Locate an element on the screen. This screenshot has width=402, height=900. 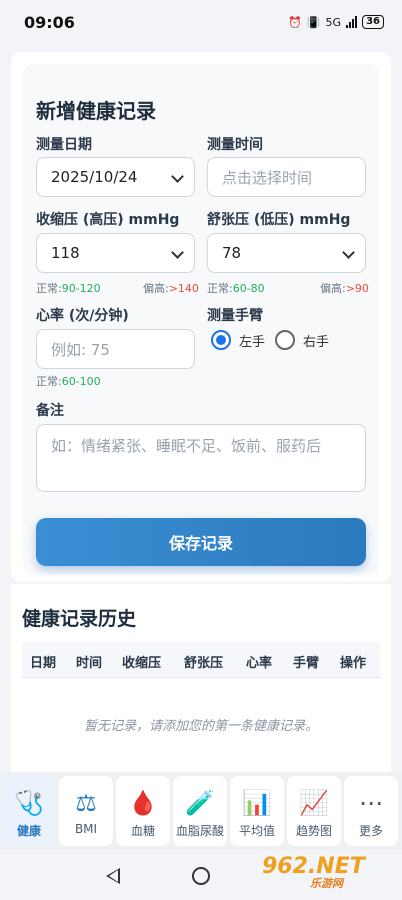
history-table-header: 日期 时间 收缩压 舒张压 心率 手臂 操作 is located at coordinates (201, 660).